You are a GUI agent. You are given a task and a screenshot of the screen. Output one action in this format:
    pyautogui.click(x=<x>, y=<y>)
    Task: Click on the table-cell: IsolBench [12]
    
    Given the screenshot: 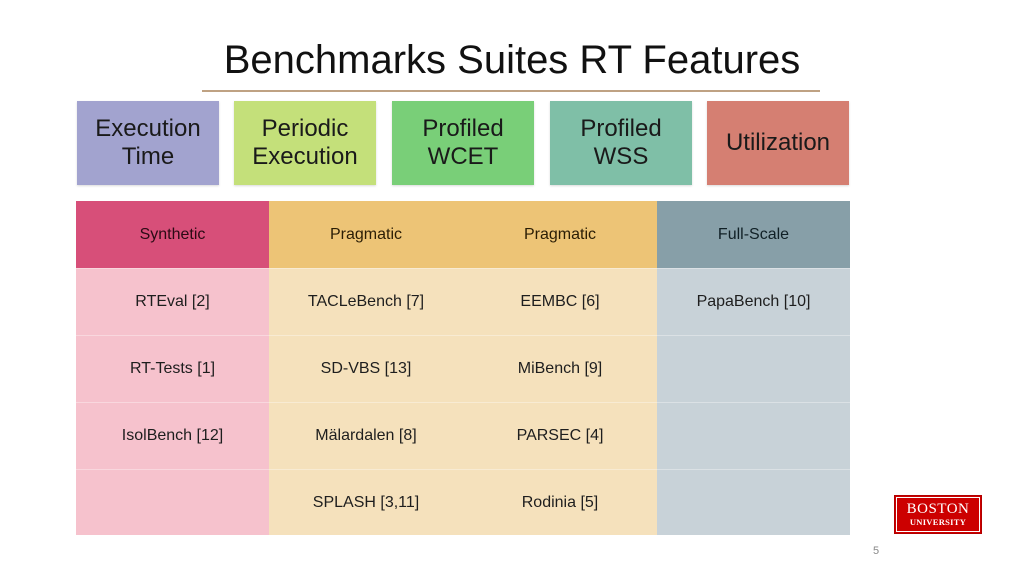 What is the action you would take?
    pyautogui.click(x=172, y=435)
    